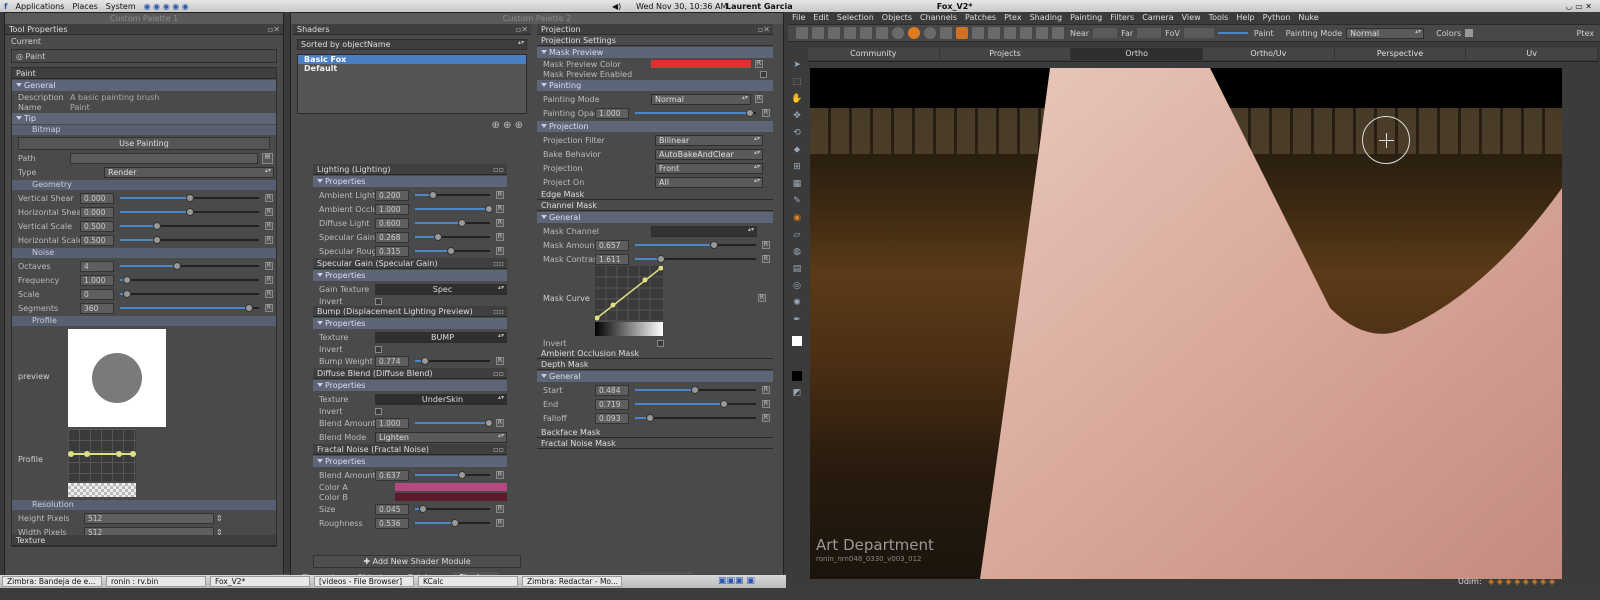  Describe the element at coordinates (797, 201) in the screenshot. I see `picker-tool-icon: ✎` at that location.